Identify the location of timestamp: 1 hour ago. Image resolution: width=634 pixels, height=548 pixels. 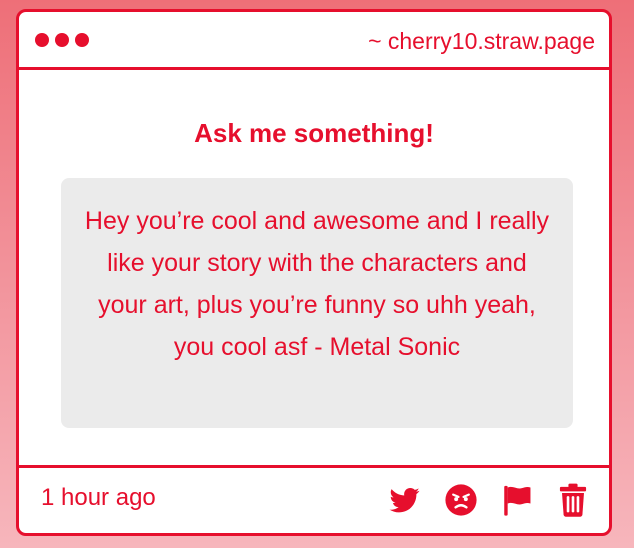
(98, 497).